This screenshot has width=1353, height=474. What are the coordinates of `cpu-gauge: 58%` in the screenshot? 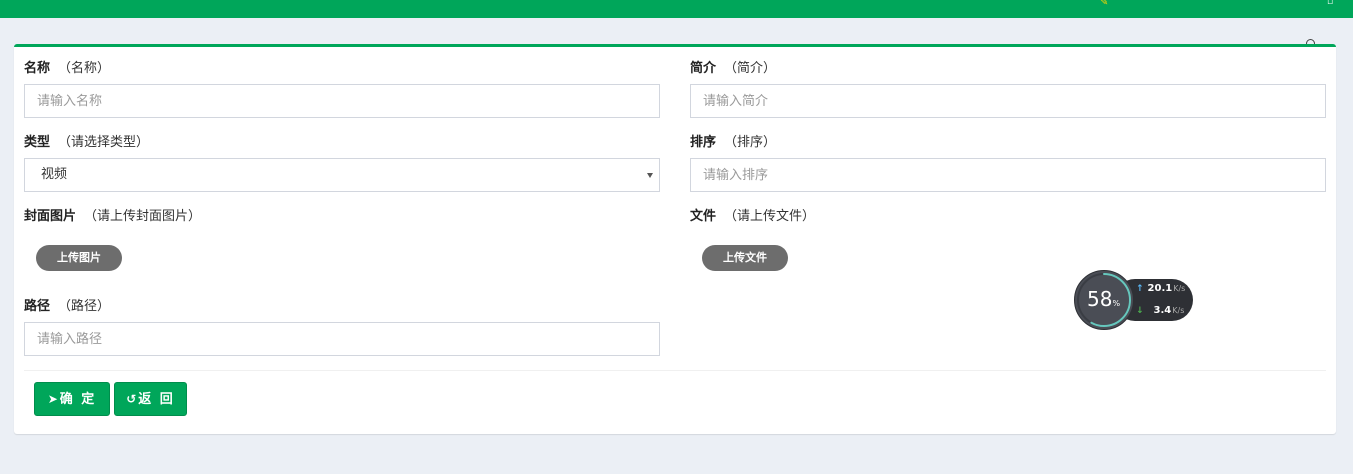 It's located at (1104, 300).